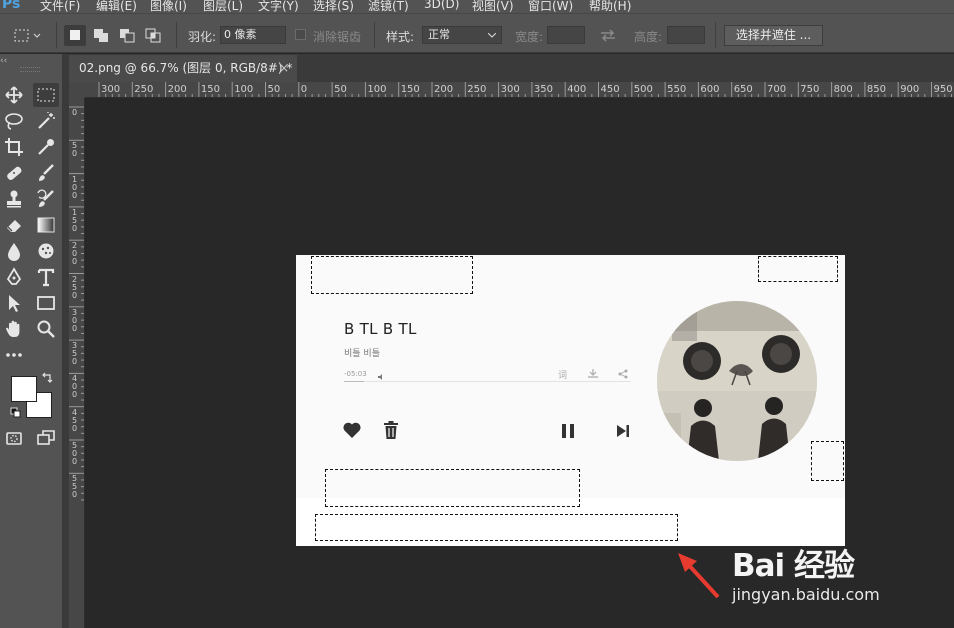  Describe the element at coordinates (493, 7) in the screenshot. I see `menu-view: 视图(V)` at that location.